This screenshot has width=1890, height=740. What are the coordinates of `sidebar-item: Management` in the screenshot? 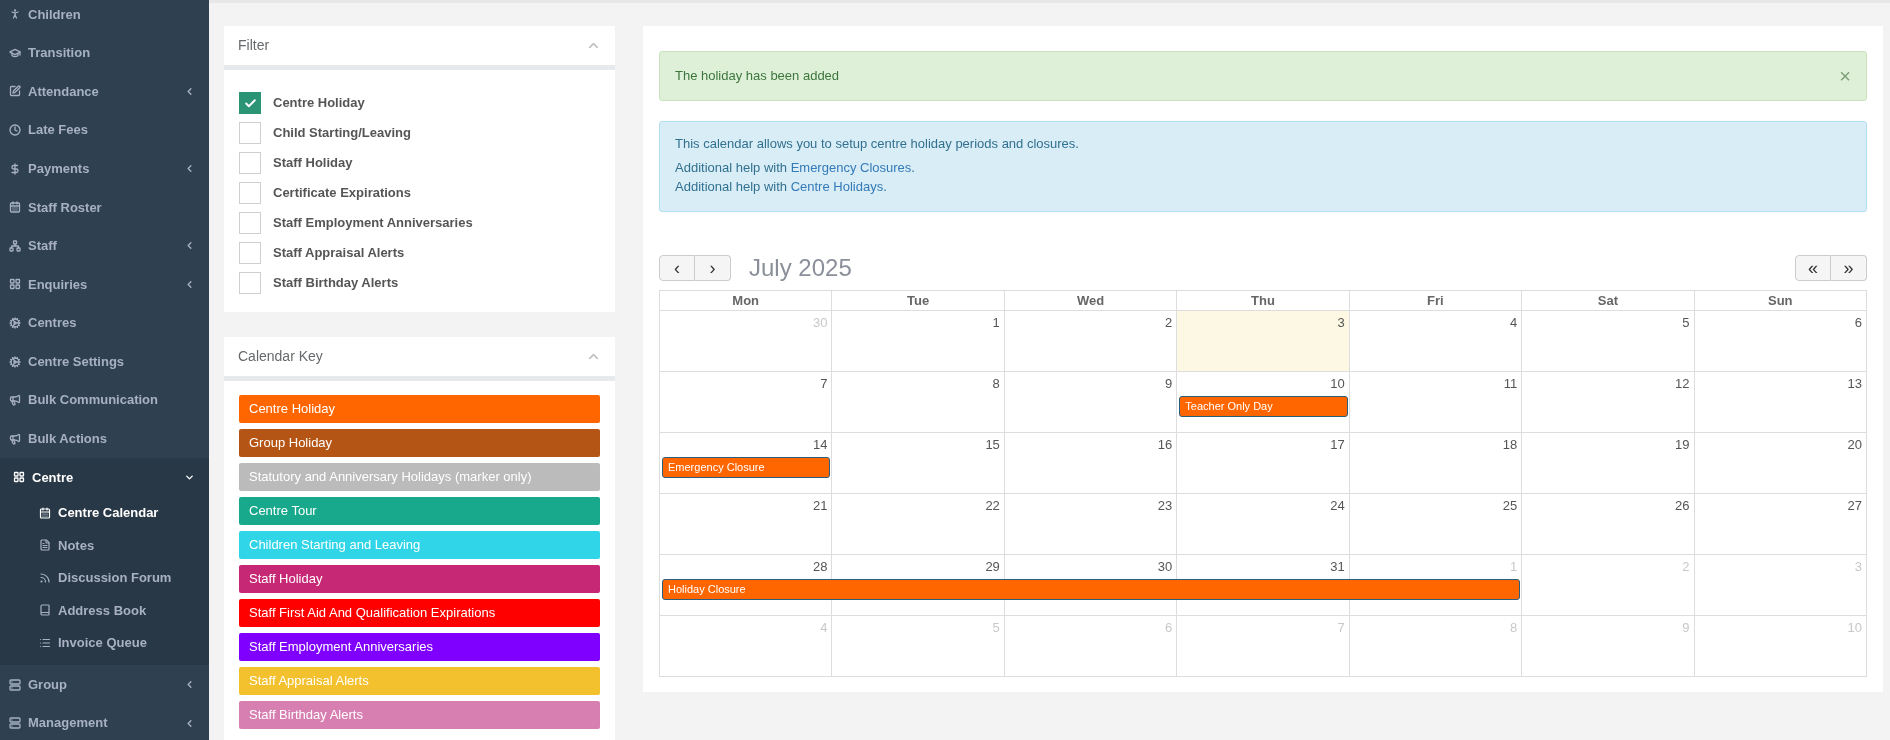 It's located at (104, 721).